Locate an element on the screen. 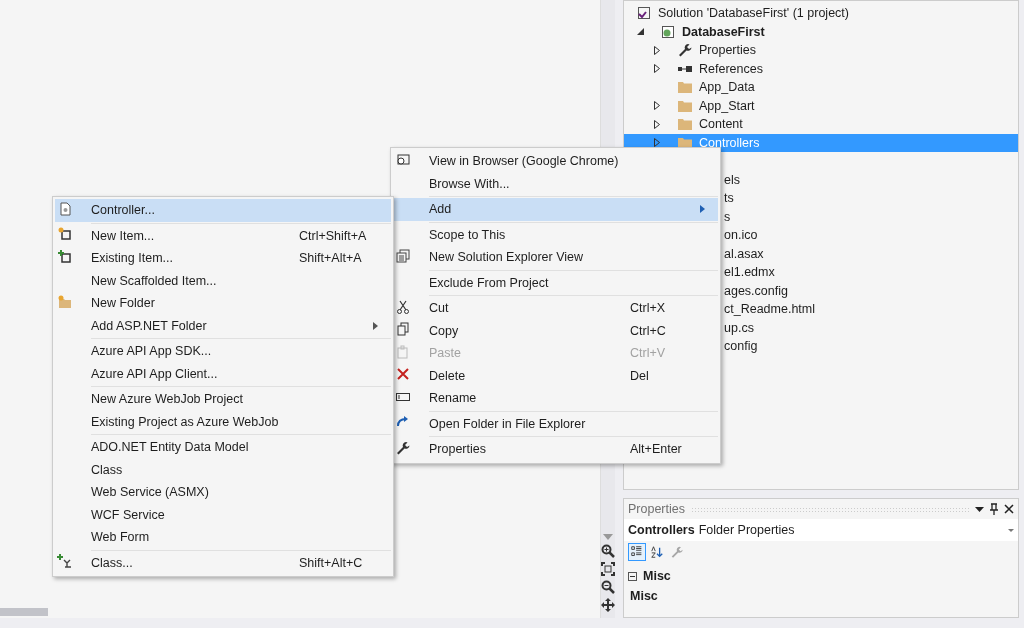 This screenshot has height=628, width=1024. menu-item: New Solution Explorer View is located at coordinates (555, 257).